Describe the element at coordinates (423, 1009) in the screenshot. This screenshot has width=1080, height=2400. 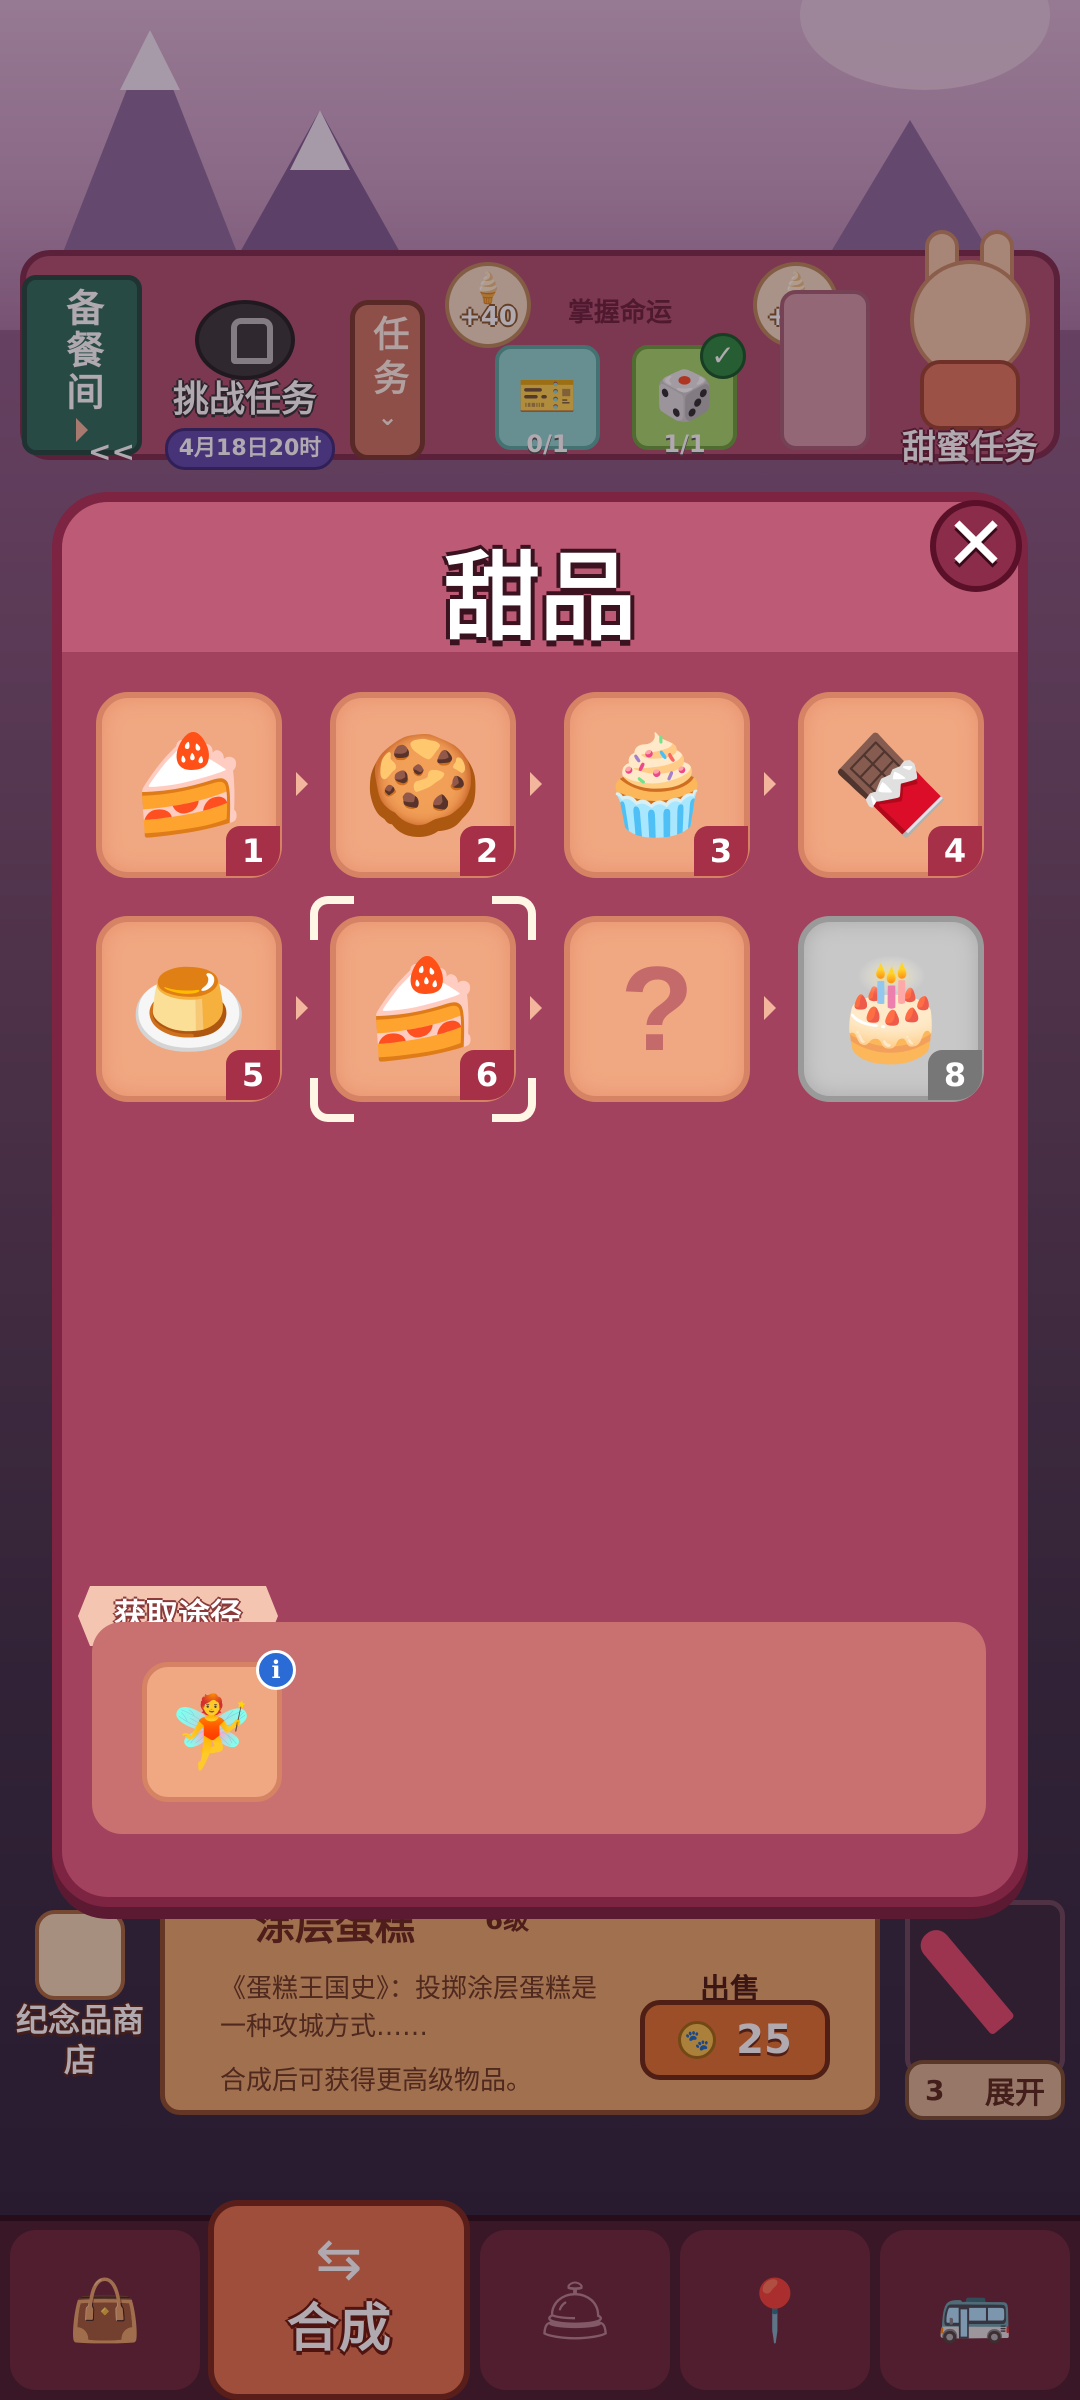
I see `dessert-tile-6: 🍰 6` at that location.